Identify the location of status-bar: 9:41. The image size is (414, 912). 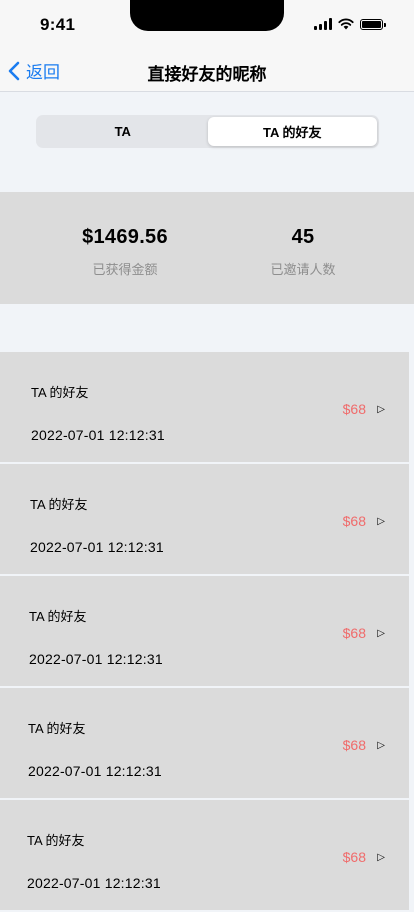
(207, 24).